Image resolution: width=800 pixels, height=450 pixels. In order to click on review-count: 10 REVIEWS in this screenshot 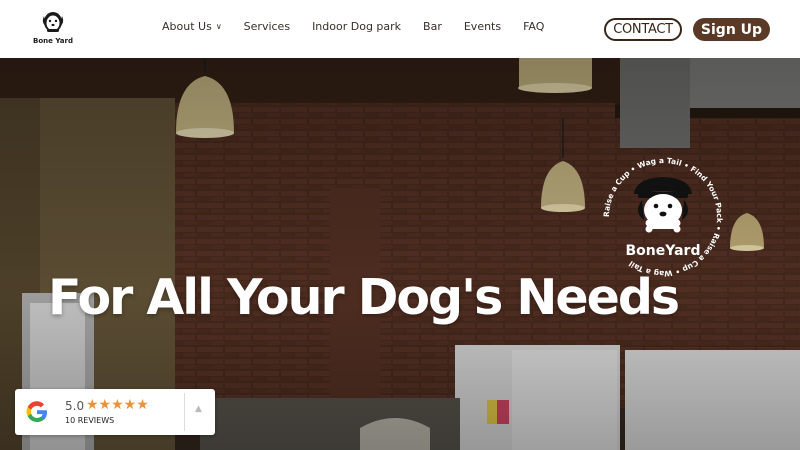, I will do `click(90, 420)`.